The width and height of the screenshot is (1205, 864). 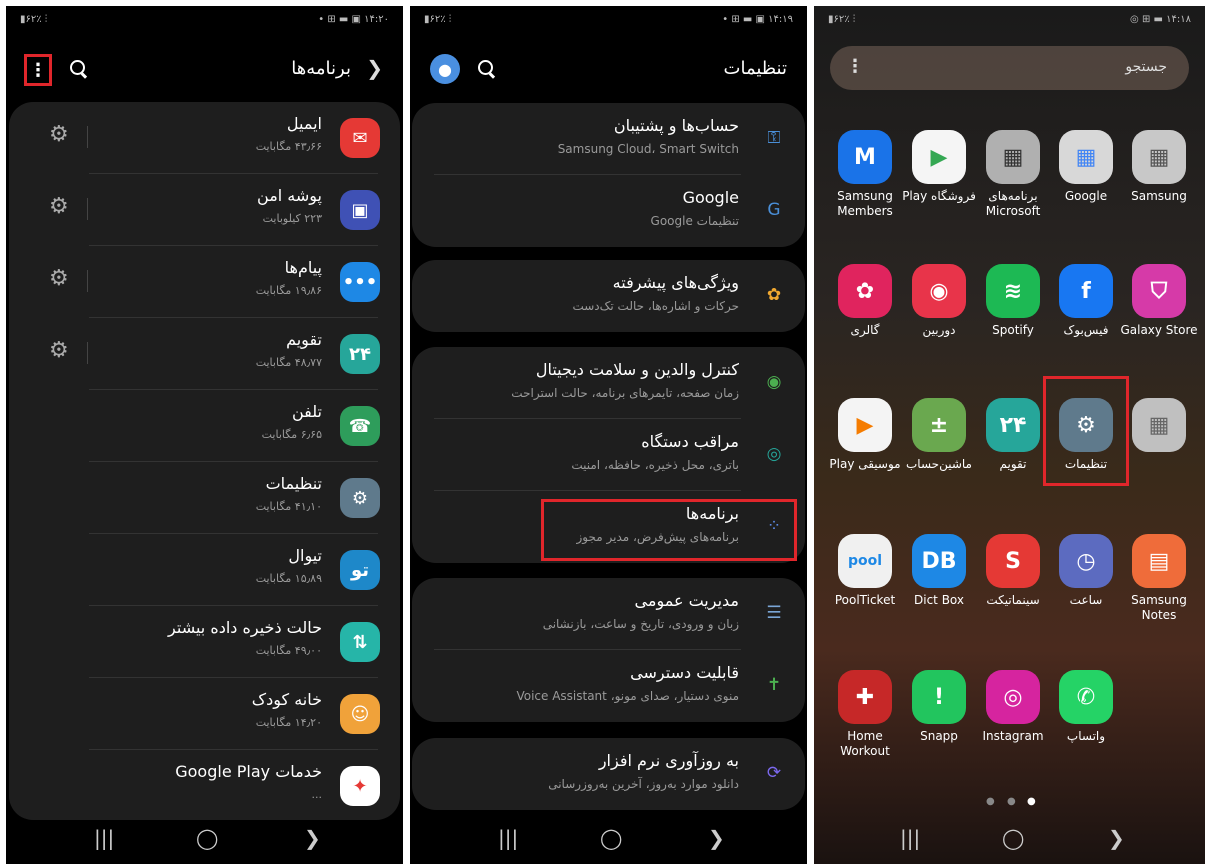 What do you see at coordinates (939, 707) in the screenshot?
I see `app-launcher-icon: ! Snapp` at bounding box center [939, 707].